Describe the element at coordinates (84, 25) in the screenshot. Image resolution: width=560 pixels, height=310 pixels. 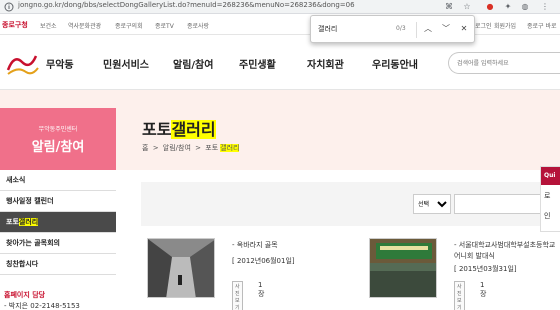
I see `gov-link-culture: 역사문화관광` at that location.